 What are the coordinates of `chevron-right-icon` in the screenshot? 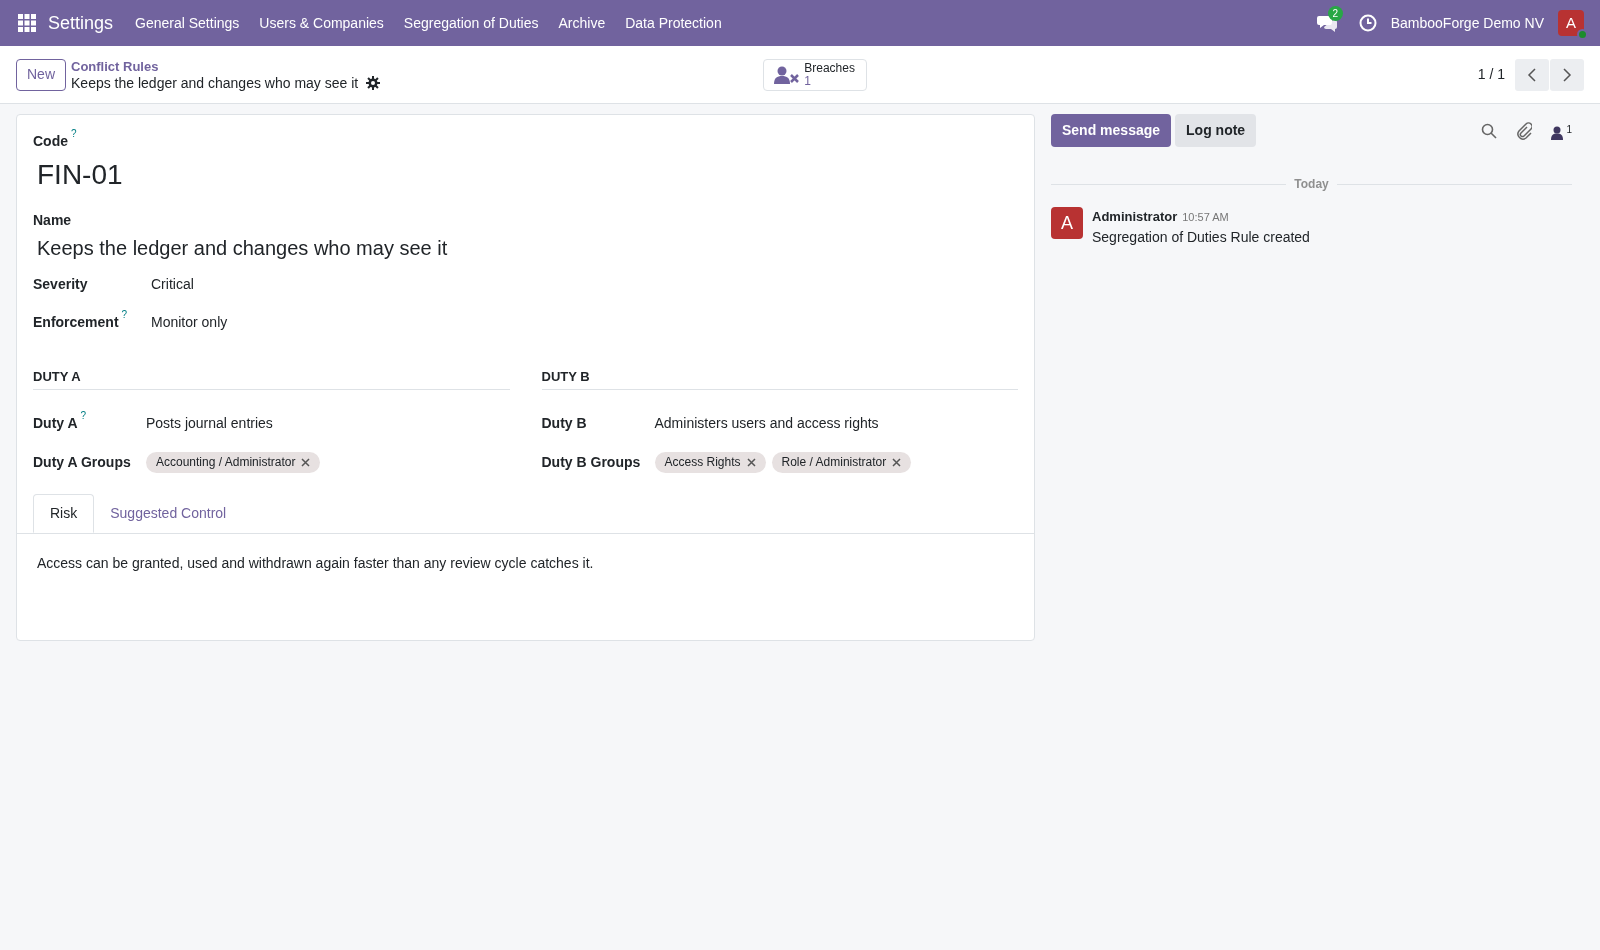 It's located at (1567, 74).